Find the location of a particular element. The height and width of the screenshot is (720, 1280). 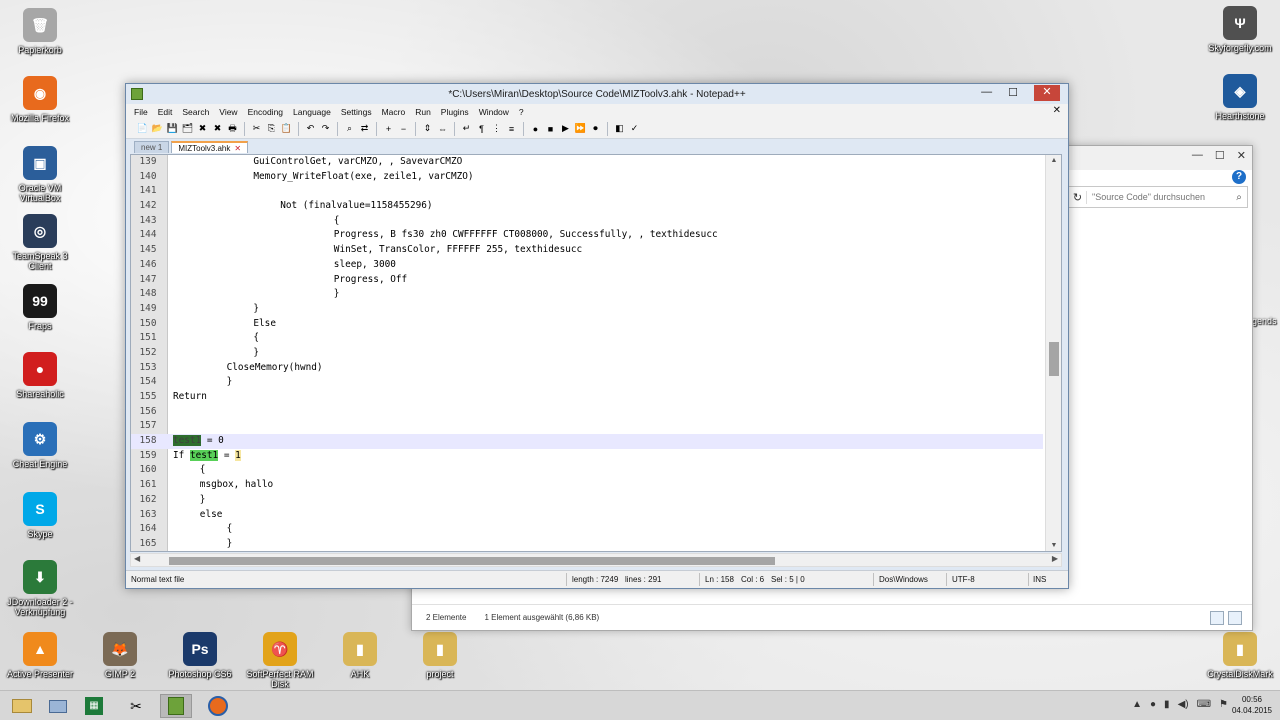

close-all-icon: ✖ is located at coordinates (217, 128).